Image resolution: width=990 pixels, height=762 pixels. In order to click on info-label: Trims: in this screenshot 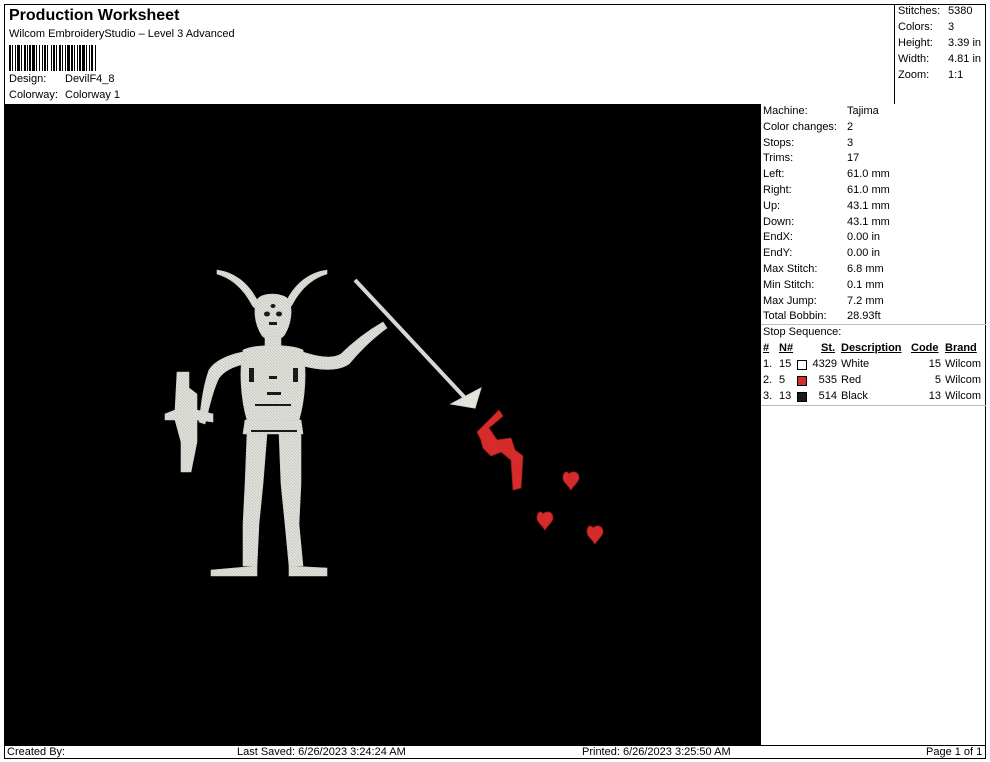, I will do `click(778, 158)`.